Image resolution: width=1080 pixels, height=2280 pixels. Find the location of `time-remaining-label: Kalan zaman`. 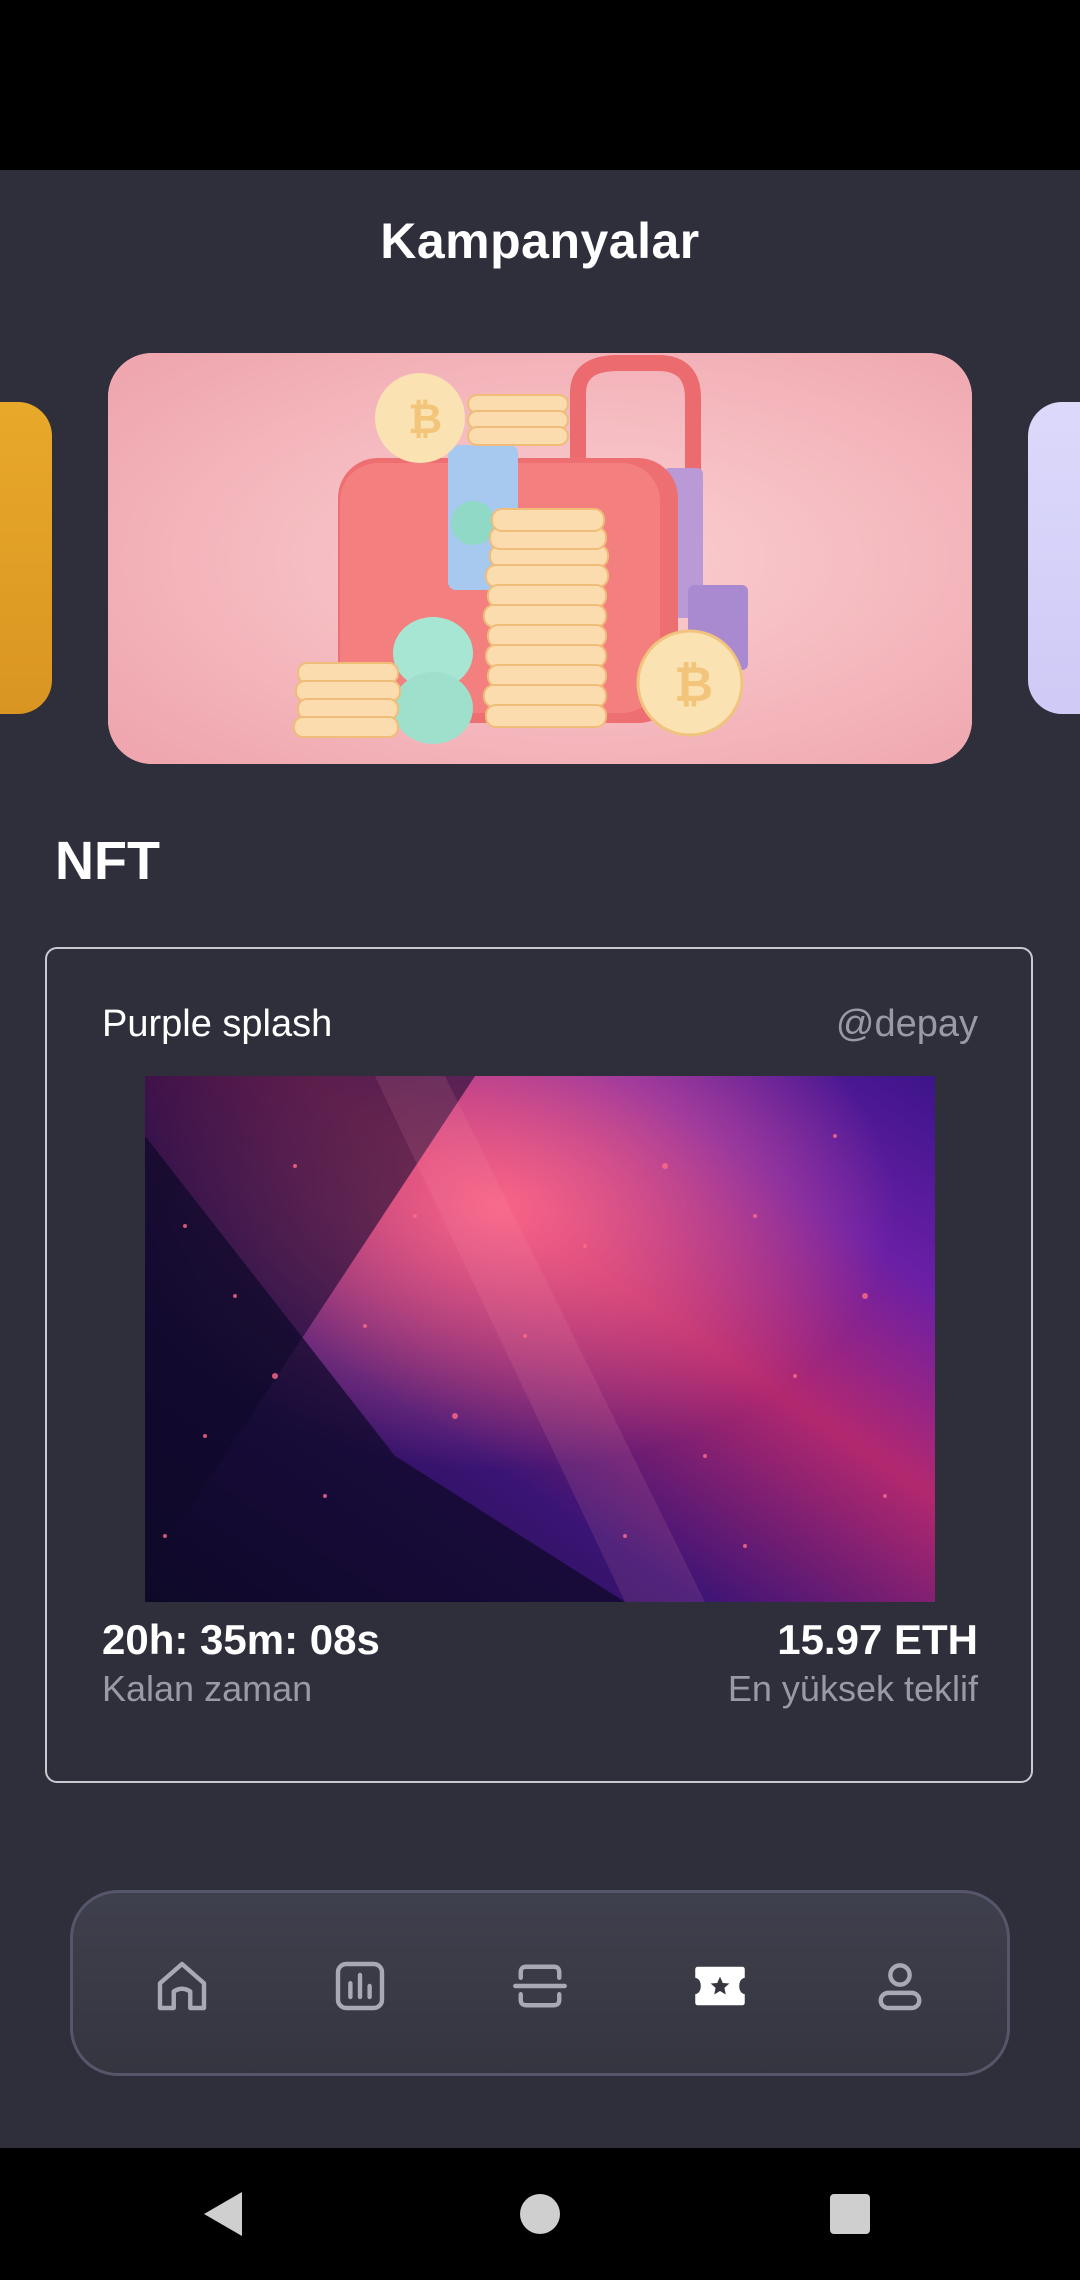

time-remaining-label: Kalan zaman is located at coordinates (207, 1688).